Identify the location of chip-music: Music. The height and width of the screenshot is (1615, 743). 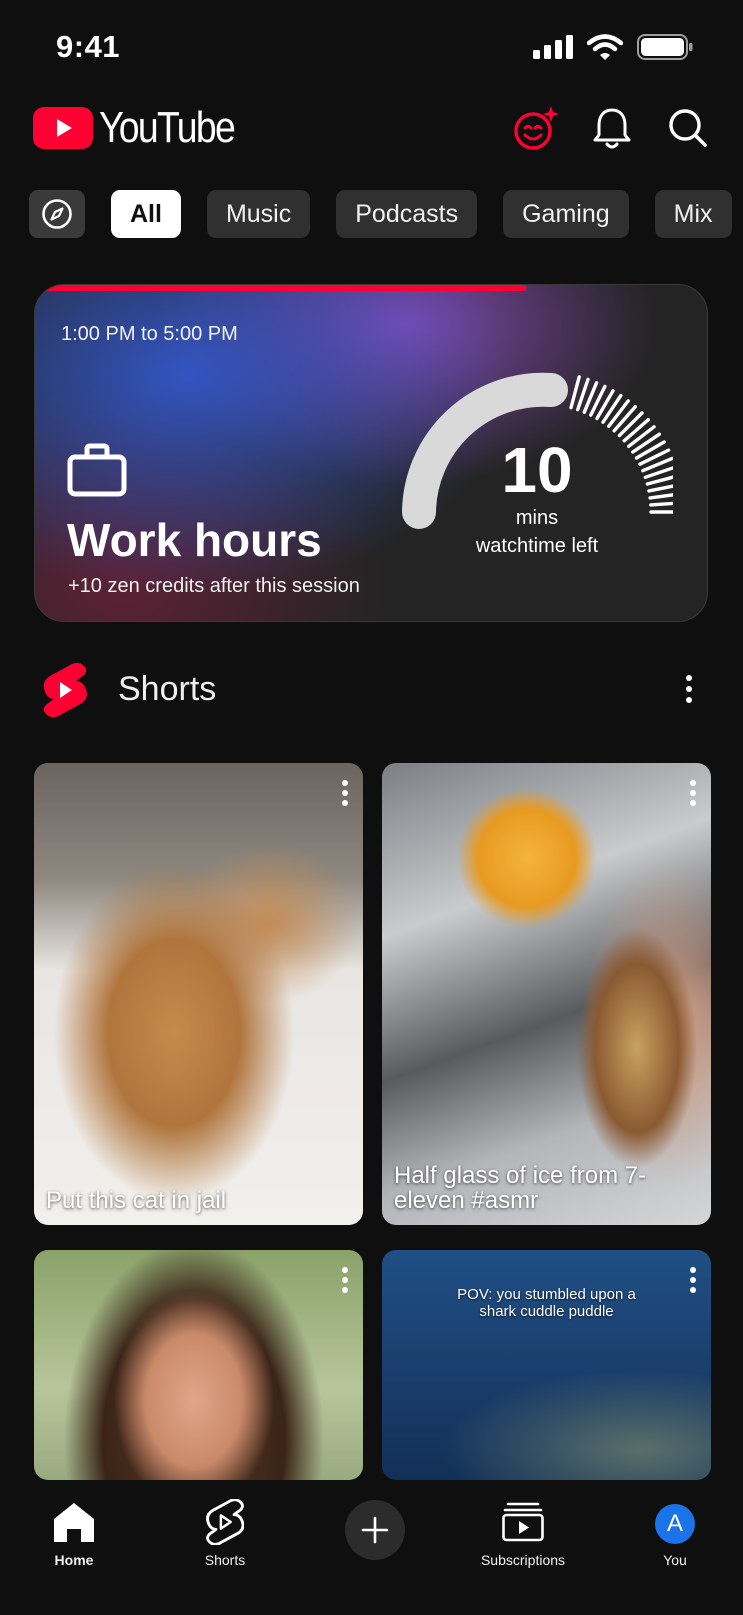
(258, 214).